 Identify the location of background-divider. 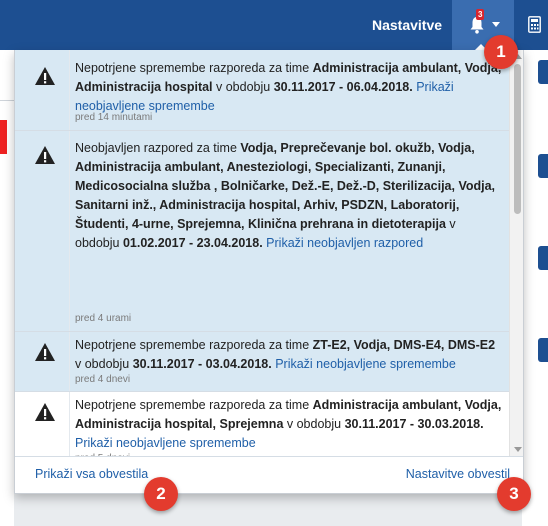
(7, 100).